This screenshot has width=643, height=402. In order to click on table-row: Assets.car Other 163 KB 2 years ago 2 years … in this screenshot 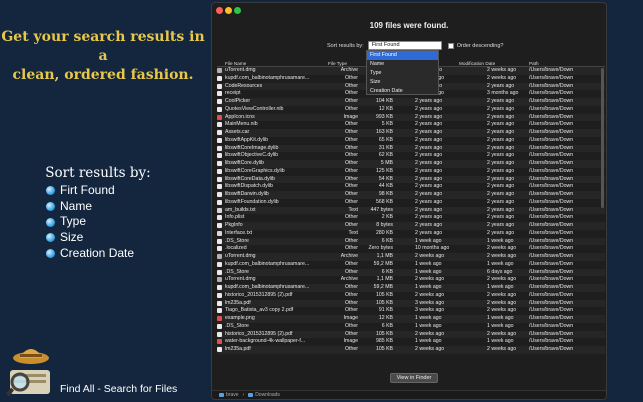, I will do `click(411, 133)`.